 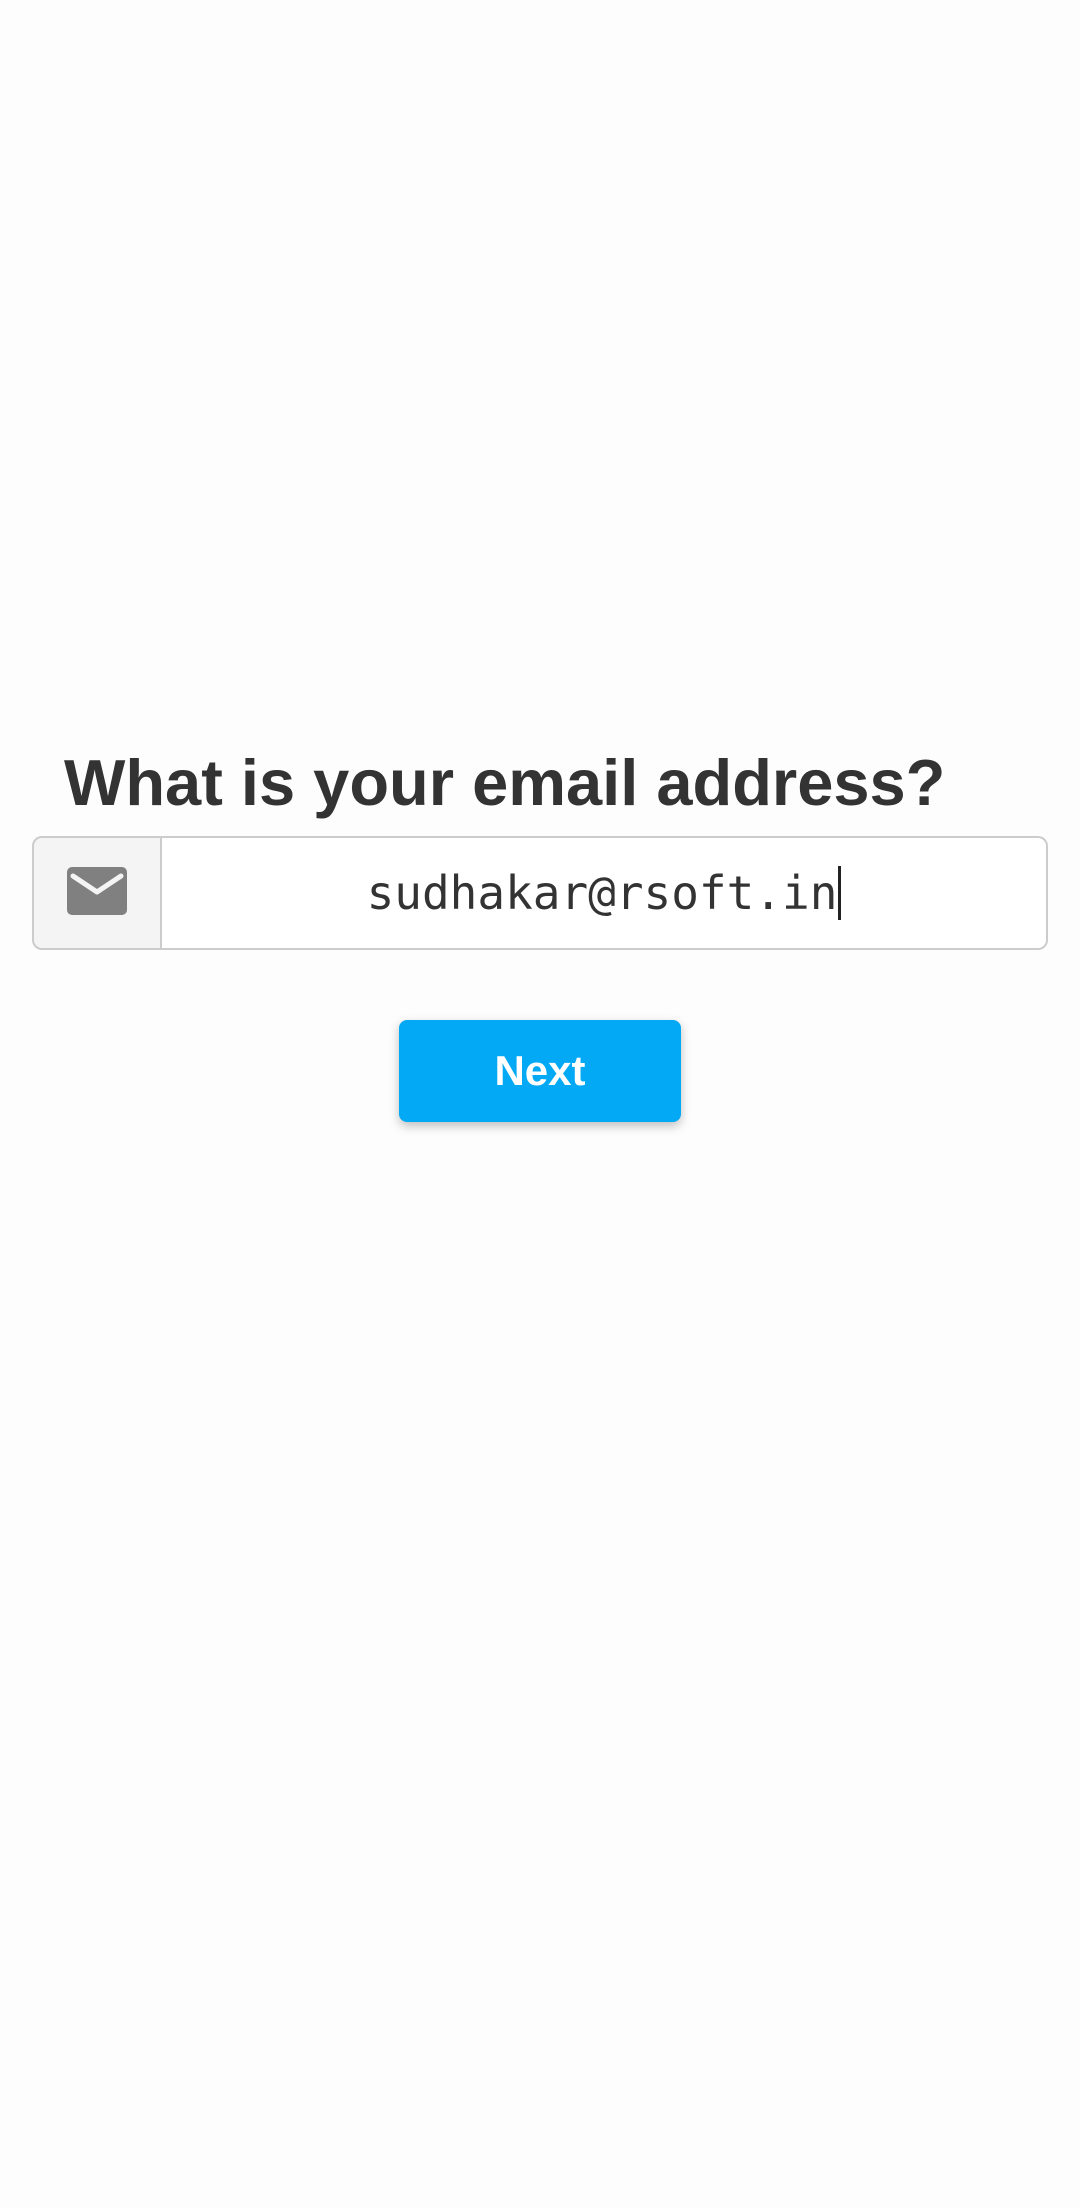 What do you see at coordinates (505, 782) in the screenshot?
I see `email-question-heading: What is your email address?` at bounding box center [505, 782].